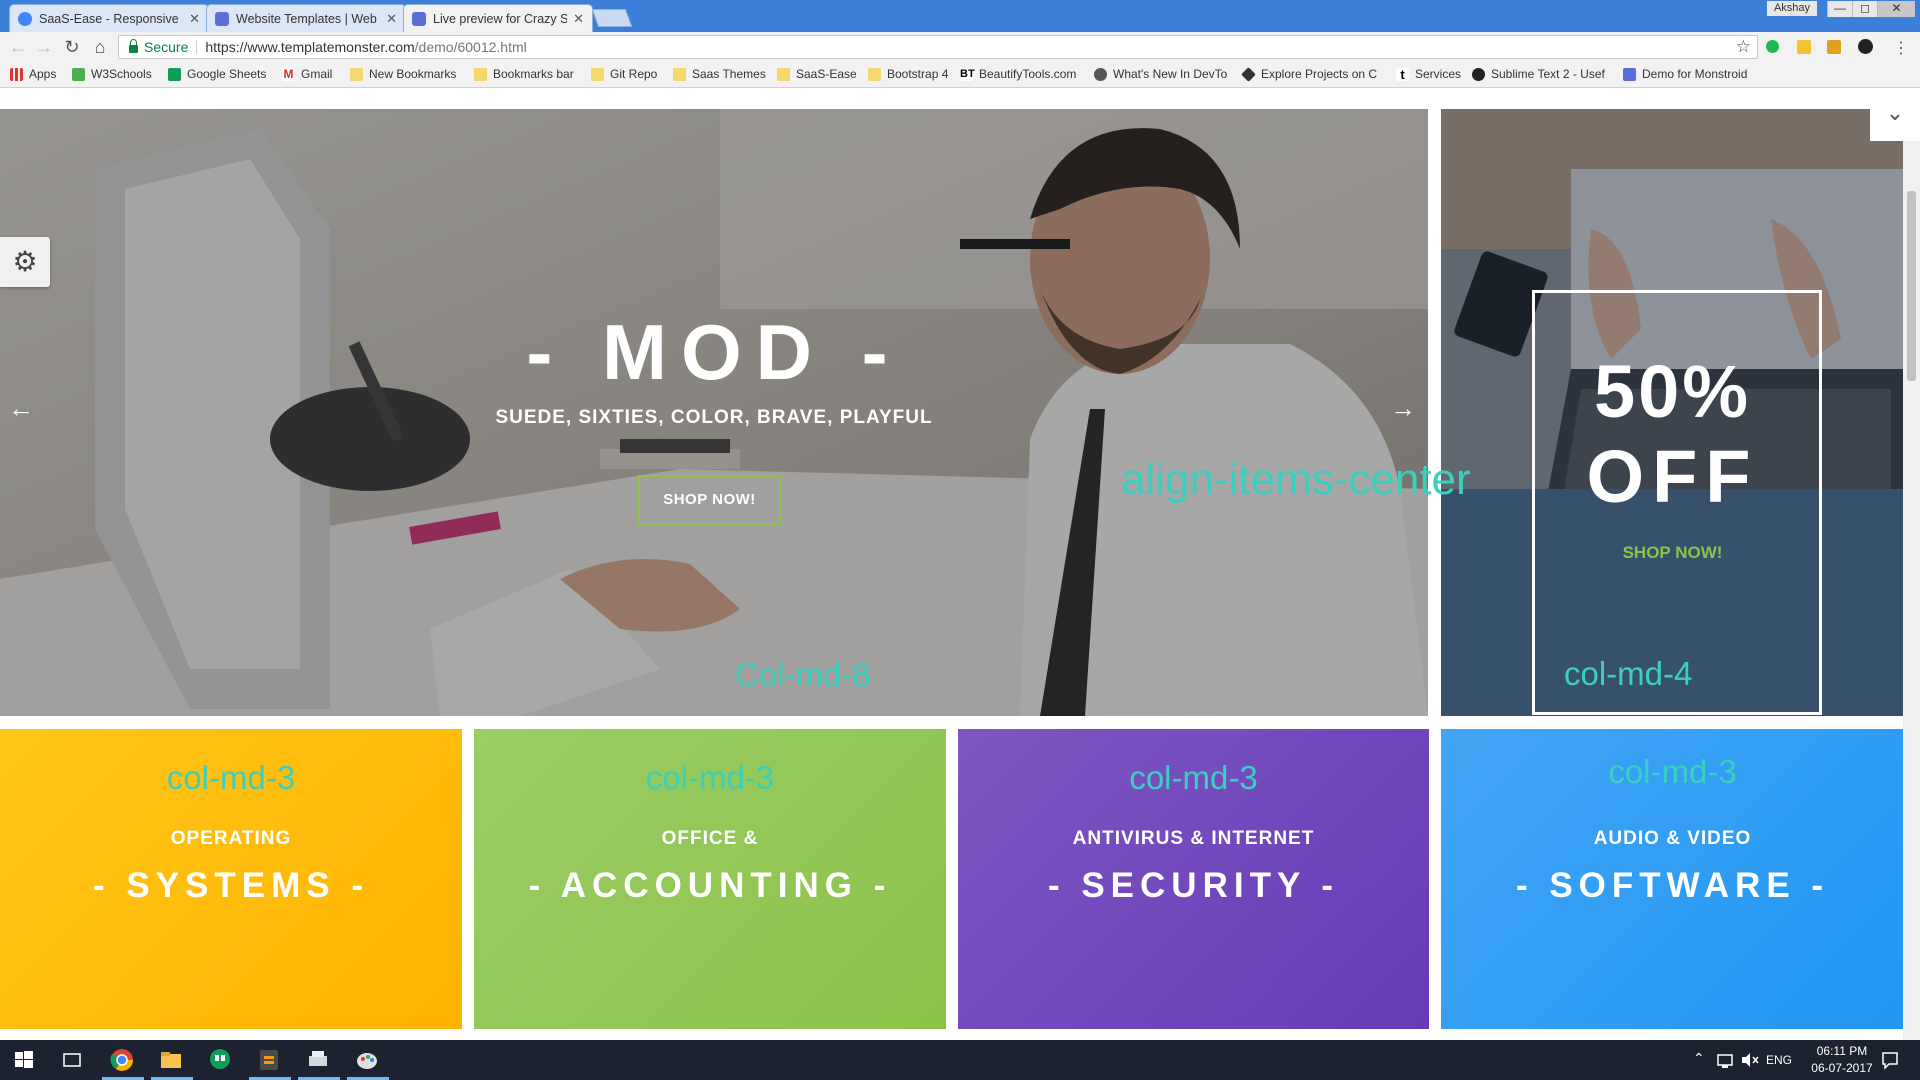 This screenshot has width=1920, height=1080. I want to click on category-line1: OPERATING, so click(231, 838).